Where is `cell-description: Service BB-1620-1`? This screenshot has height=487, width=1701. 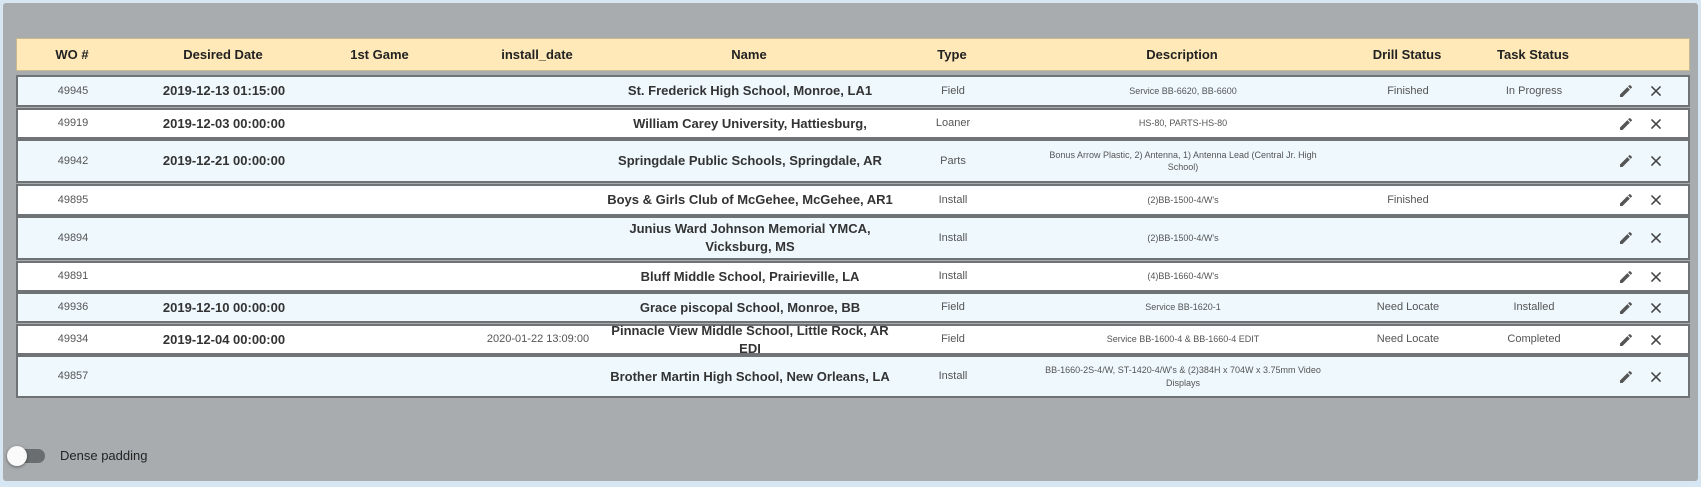
cell-description: Service BB-1620-1 is located at coordinates (1183, 307).